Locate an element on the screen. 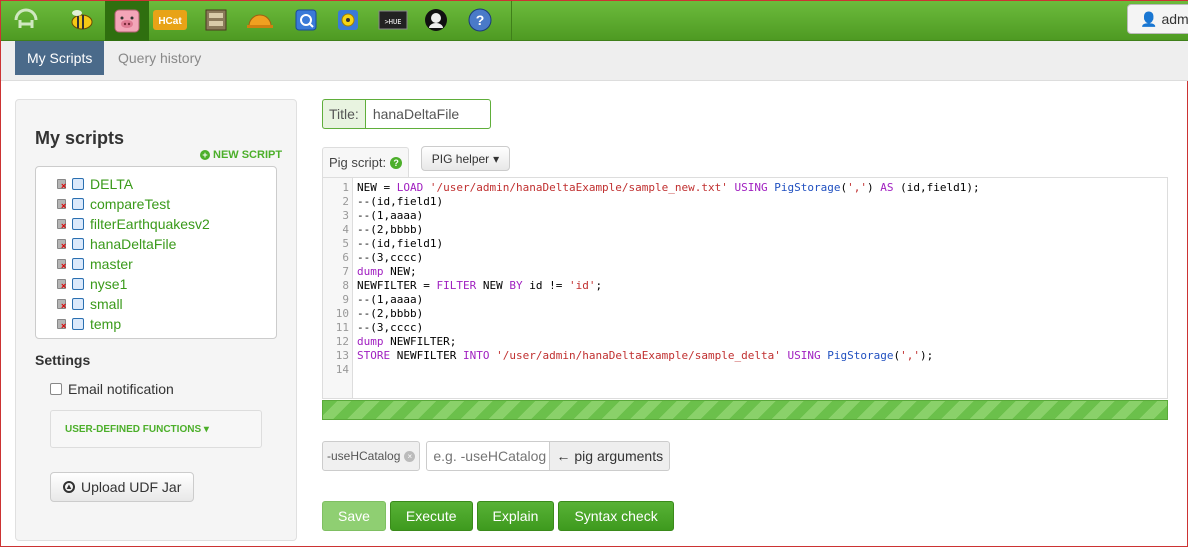 Image resolution: width=1188 pixels, height=547 pixels. execute-button: Execute is located at coordinates (431, 516).